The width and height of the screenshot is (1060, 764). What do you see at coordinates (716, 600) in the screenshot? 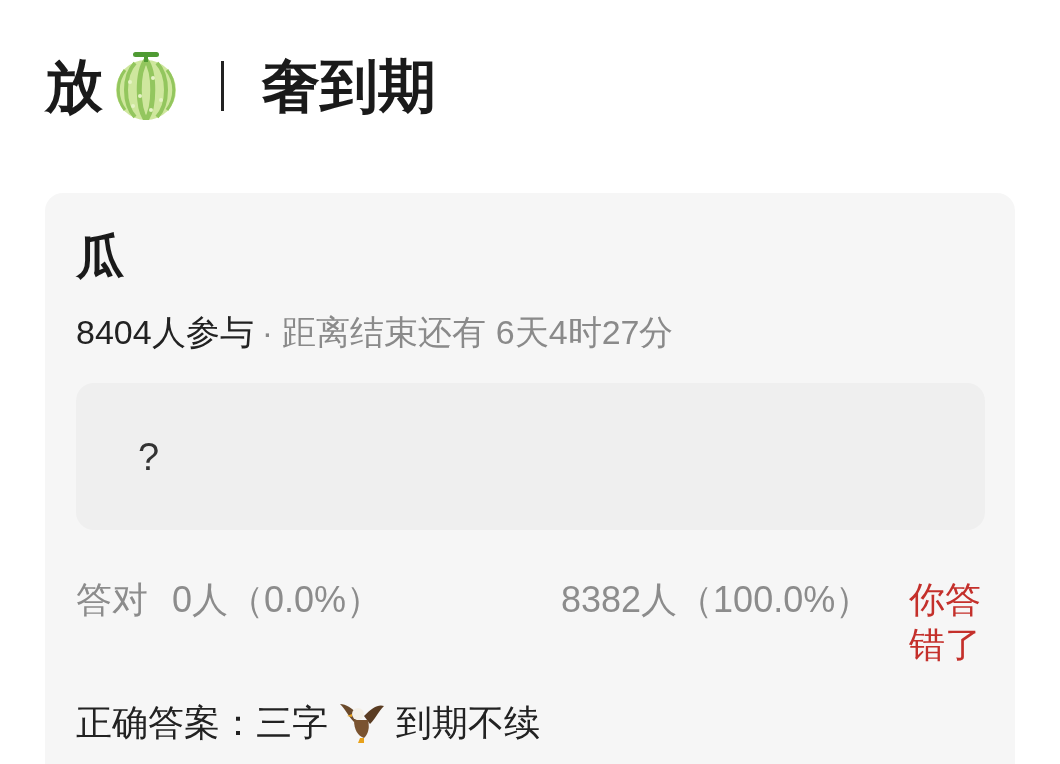
I see `result-count: 8382人（100.0%）` at bounding box center [716, 600].